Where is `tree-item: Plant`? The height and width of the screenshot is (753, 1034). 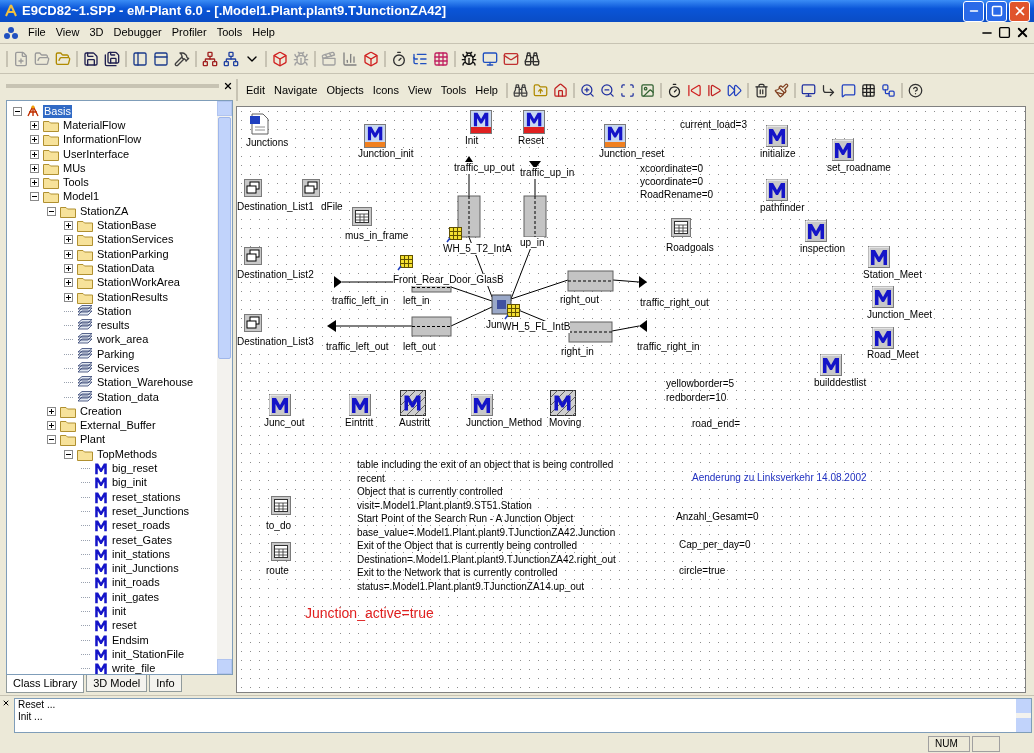
tree-item: Plant is located at coordinates (93, 440).